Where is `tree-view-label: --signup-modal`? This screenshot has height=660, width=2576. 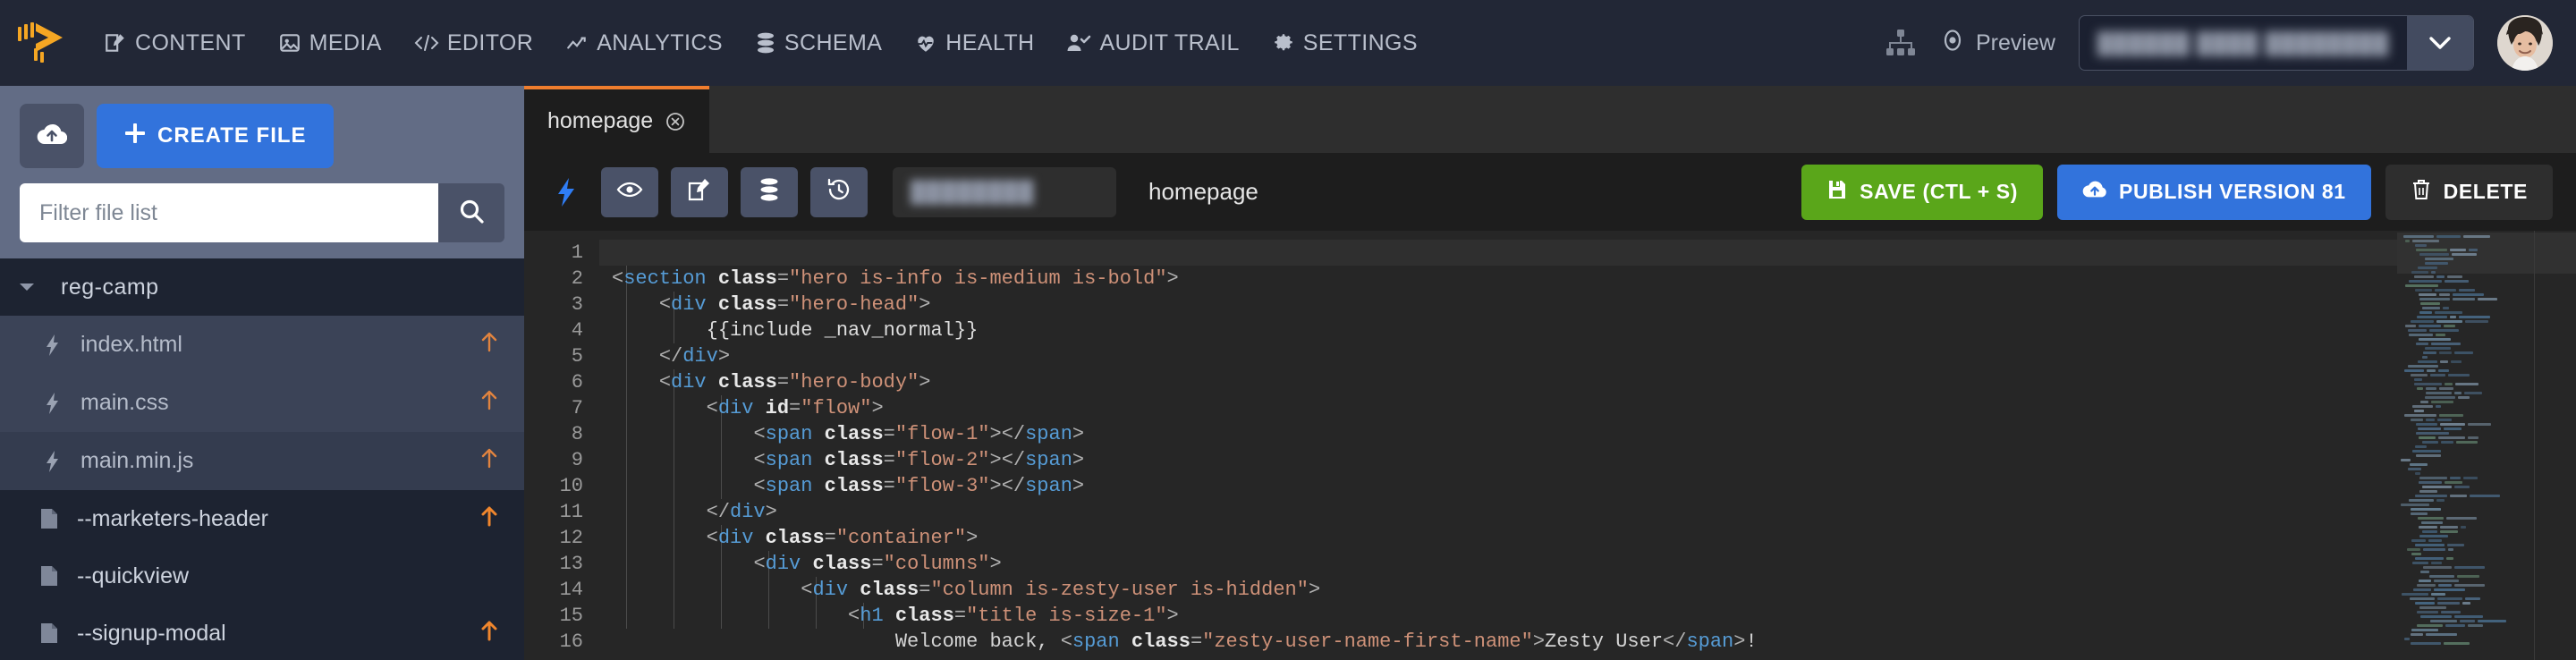
tree-view-label: --signup-modal is located at coordinates (151, 633).